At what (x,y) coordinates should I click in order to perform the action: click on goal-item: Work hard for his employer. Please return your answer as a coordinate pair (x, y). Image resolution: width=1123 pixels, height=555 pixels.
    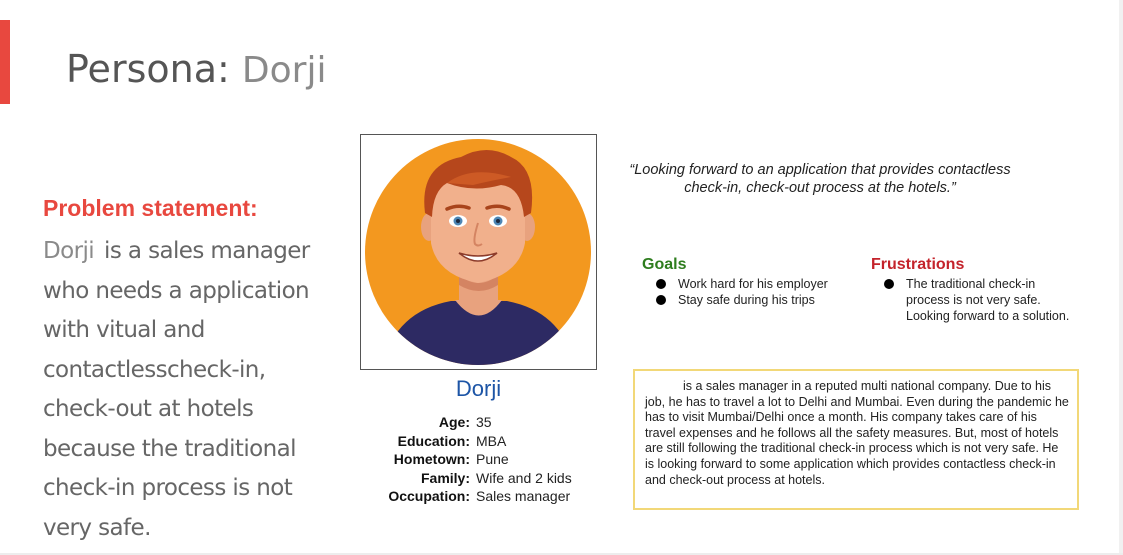
    Looking at the image, I should click on (740, 284).